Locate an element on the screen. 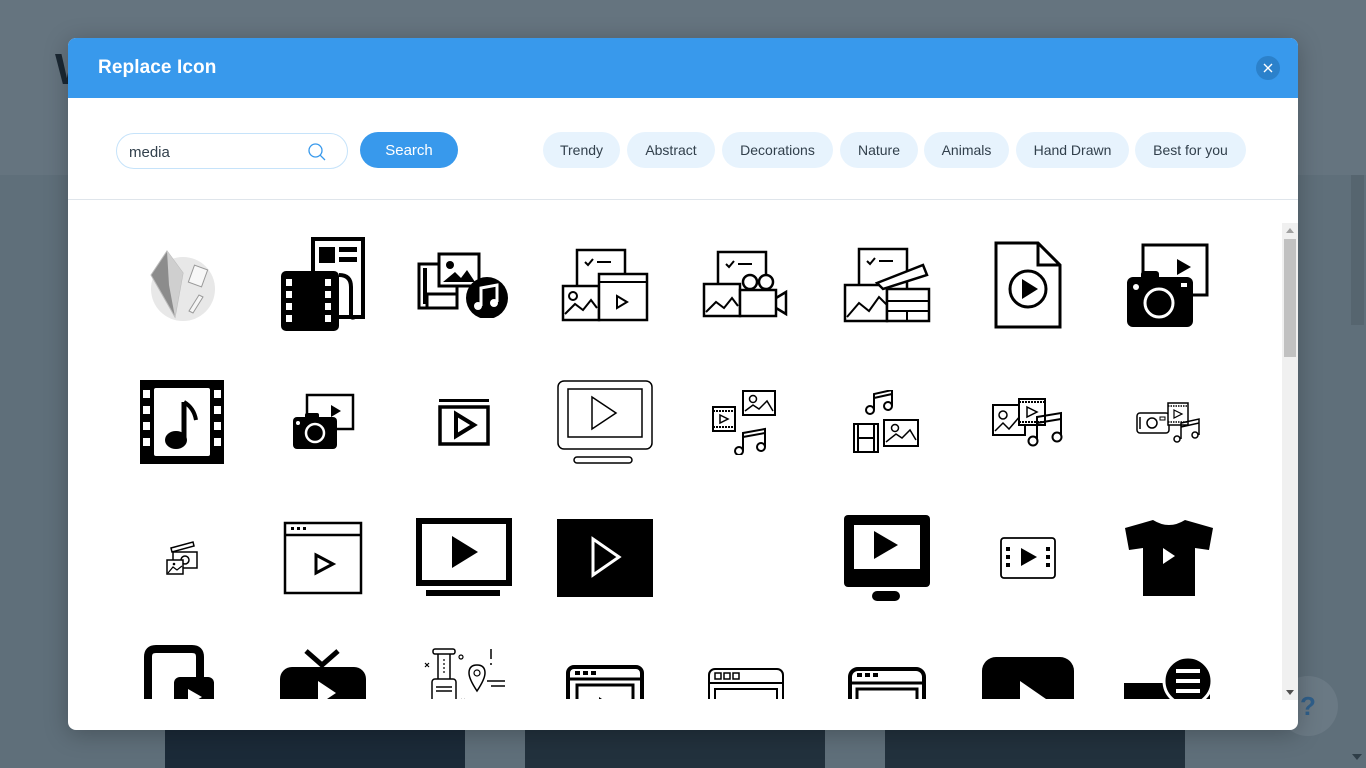  search-input is located at coordinates (214, 152).